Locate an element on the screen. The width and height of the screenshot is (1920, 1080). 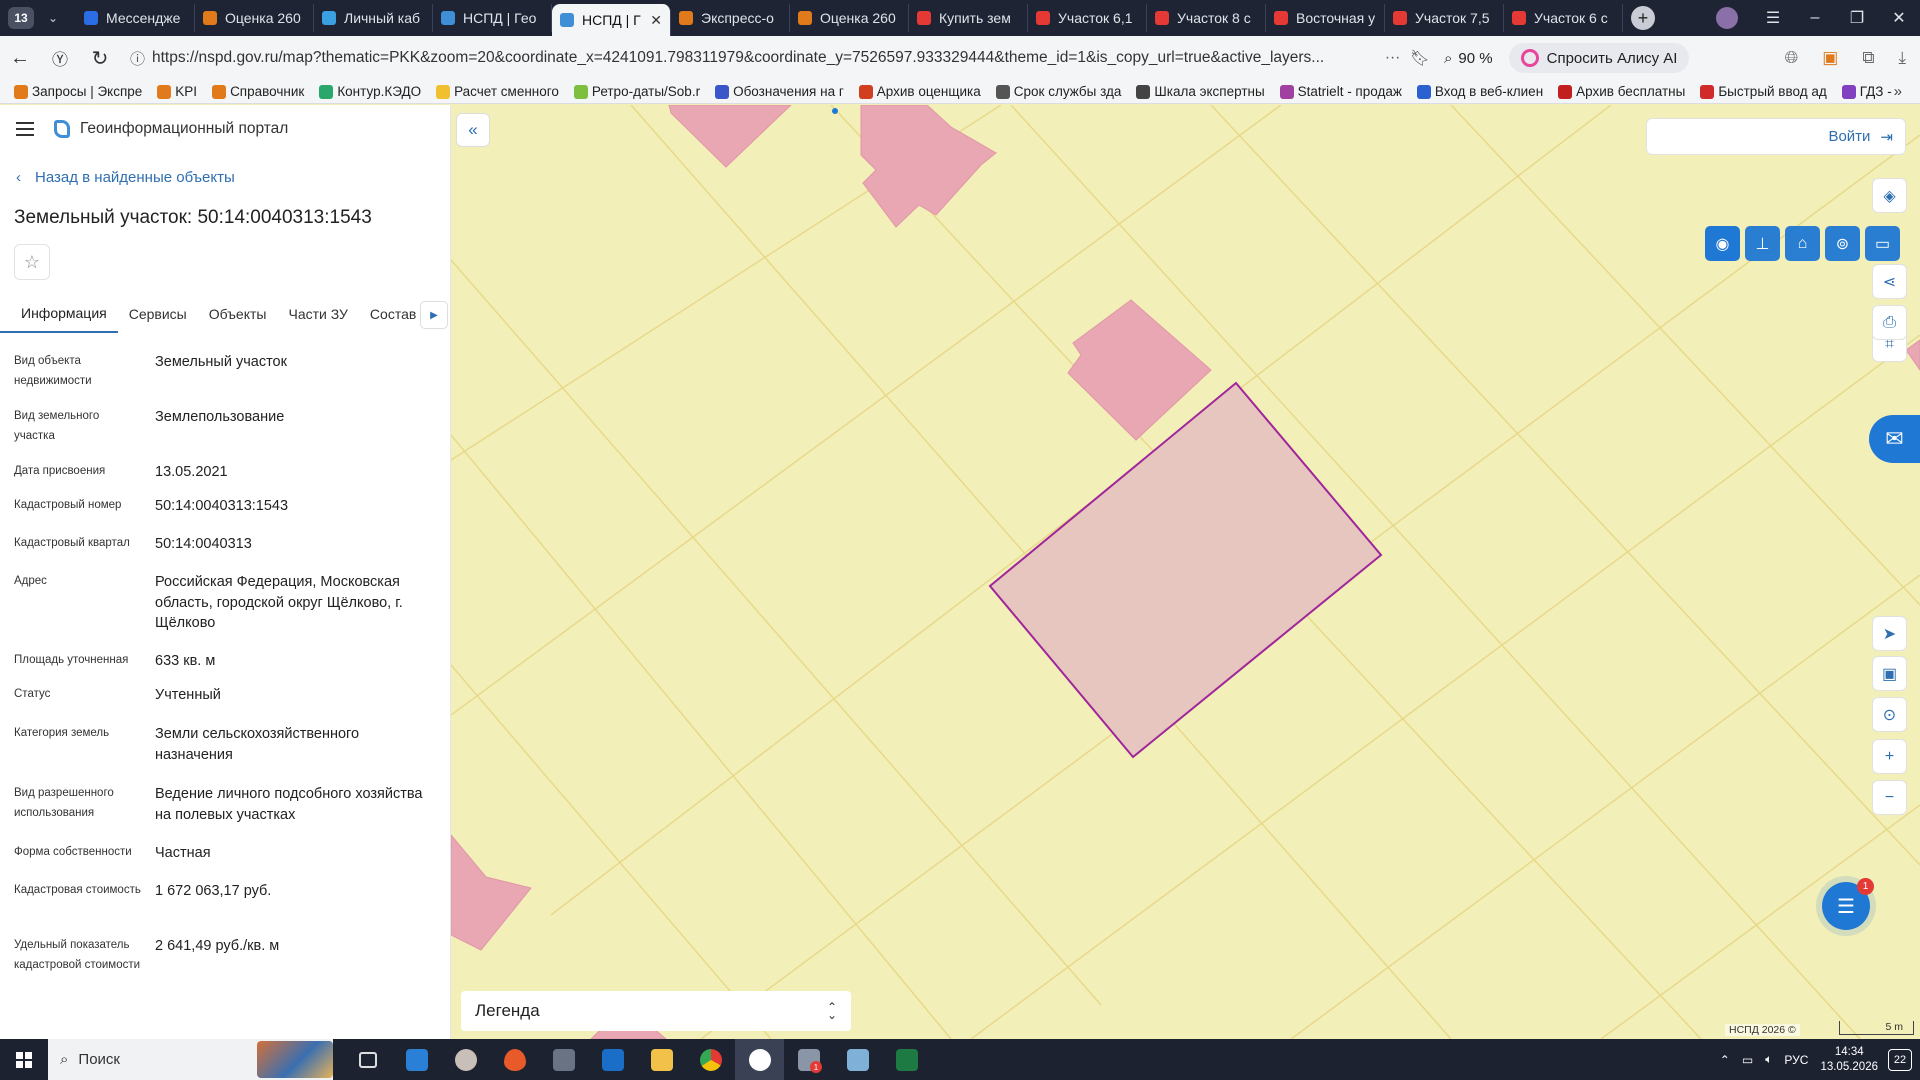
more-icon: ··· is located at coordinates (1393, 58).